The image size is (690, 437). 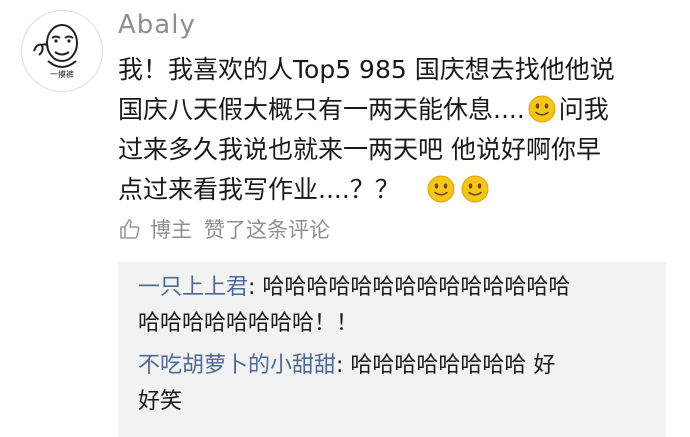 I want to click on comment-line: 点过来看我写作业....？？, so click(x=398, y=190).